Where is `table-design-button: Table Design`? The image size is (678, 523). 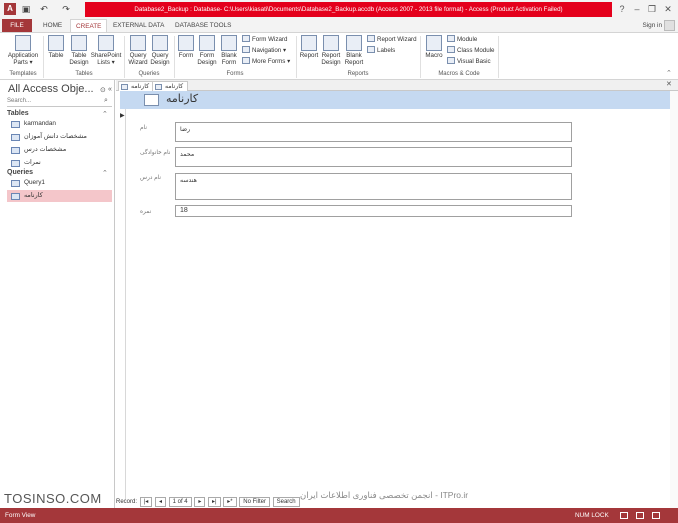 table-design-button: Table Design is located at coordinates (79, 50).